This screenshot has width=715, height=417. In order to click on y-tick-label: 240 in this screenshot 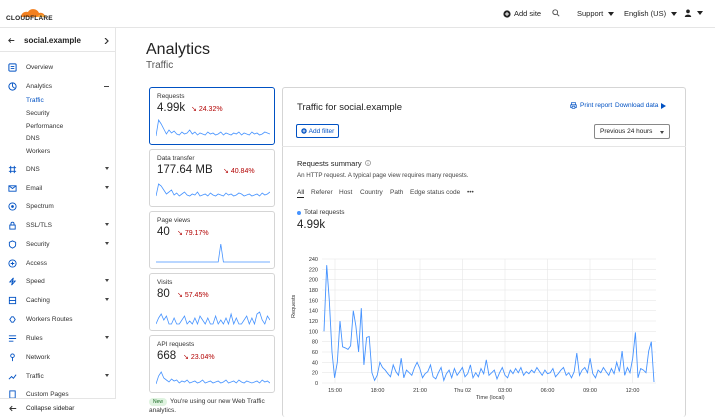, I will do `click(313, 260)`.